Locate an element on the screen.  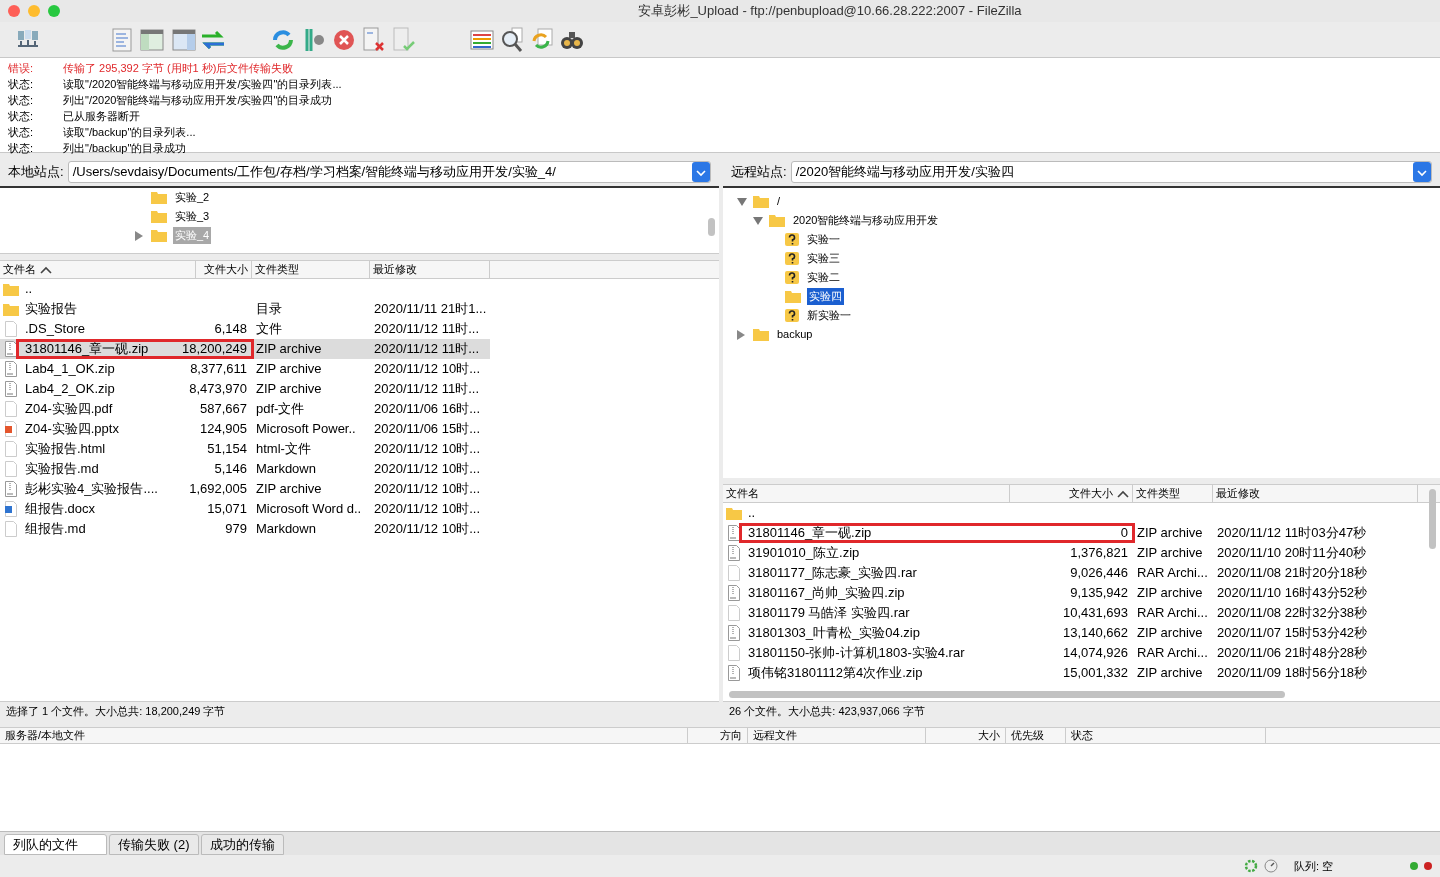
remote-tree-icon is located at coordinates (184, 39).